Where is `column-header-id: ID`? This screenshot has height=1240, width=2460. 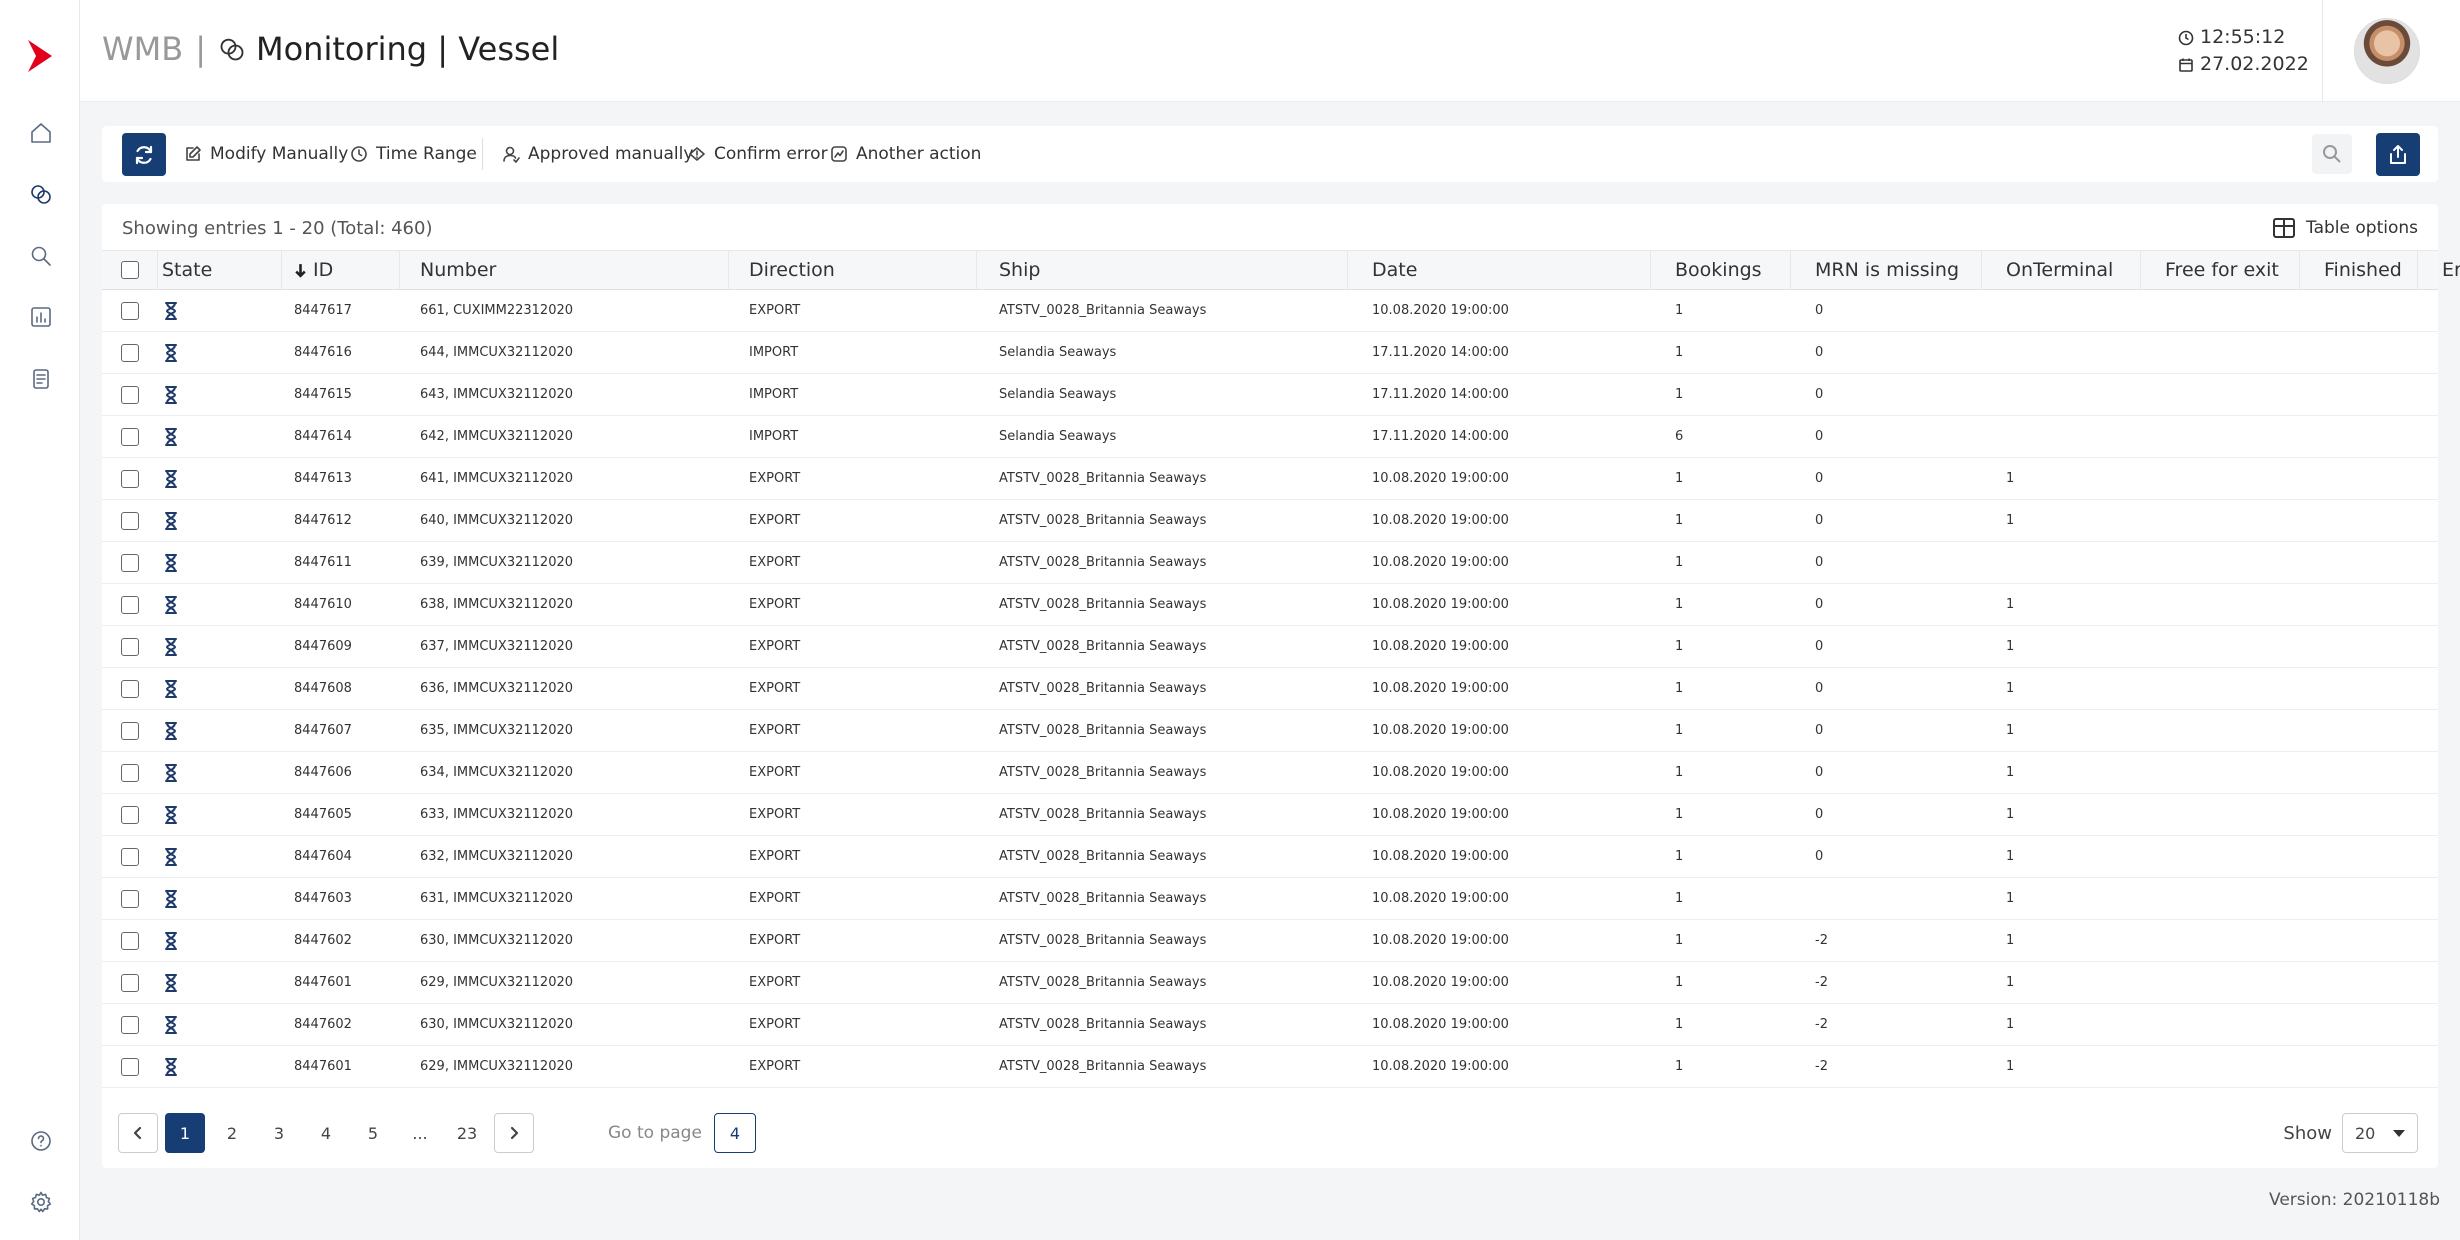
column-header-id: ID is located at coordinates (341, 270).